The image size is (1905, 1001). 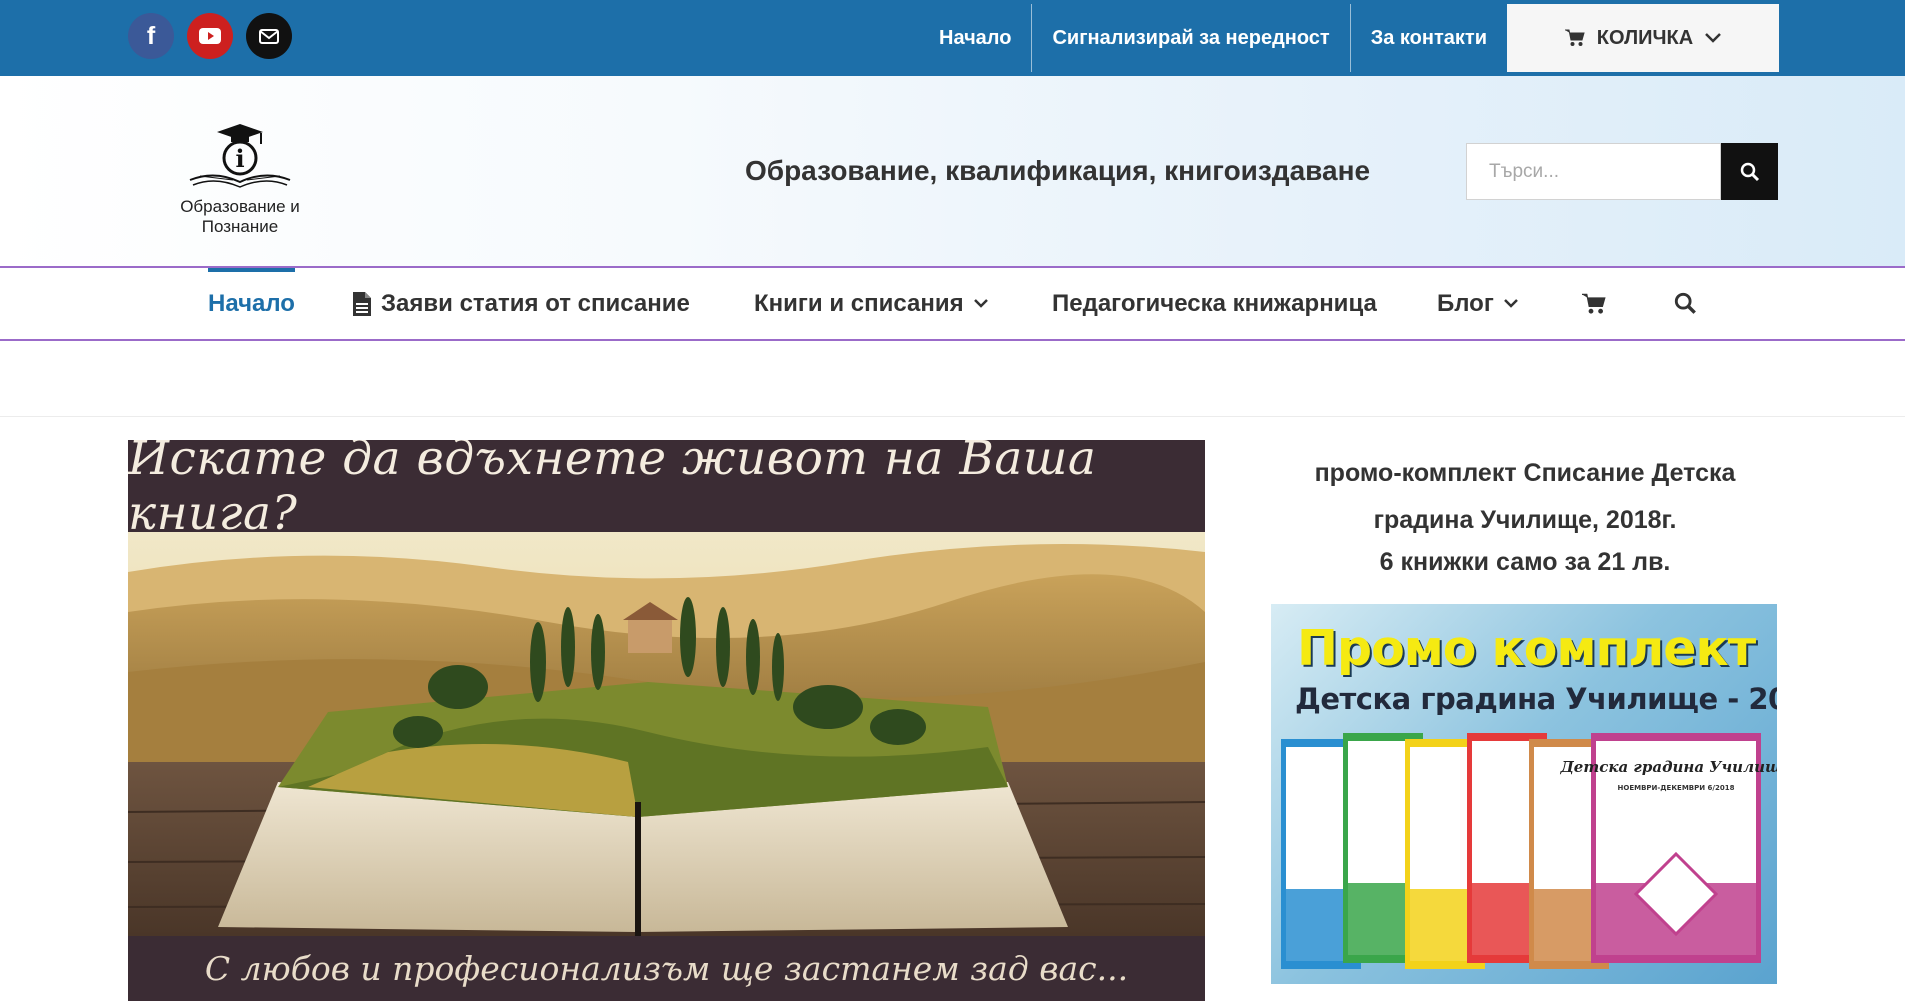 What do you see at coordinates (952, 416) in the screenshot?
I see `content-divider` at bounding box center [952, 416].